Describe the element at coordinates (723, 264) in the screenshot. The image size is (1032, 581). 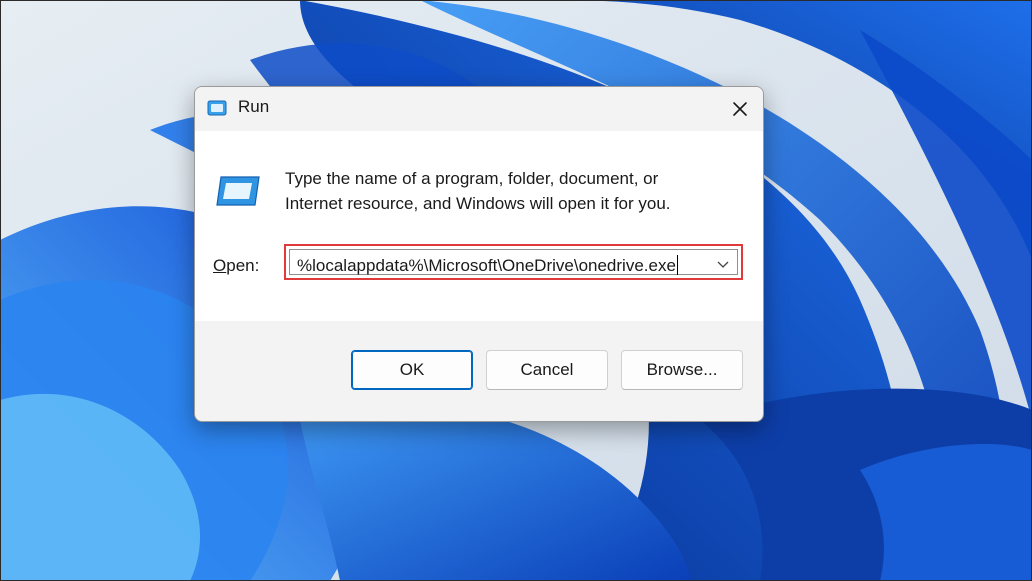
I see `chevron-down-icon` at that location.